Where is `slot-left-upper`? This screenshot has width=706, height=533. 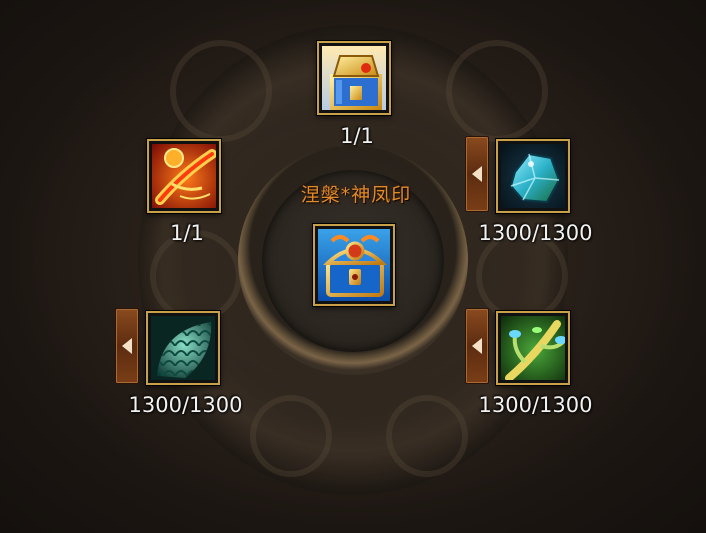 slot-left-upper is located at coordinates (184, 176).